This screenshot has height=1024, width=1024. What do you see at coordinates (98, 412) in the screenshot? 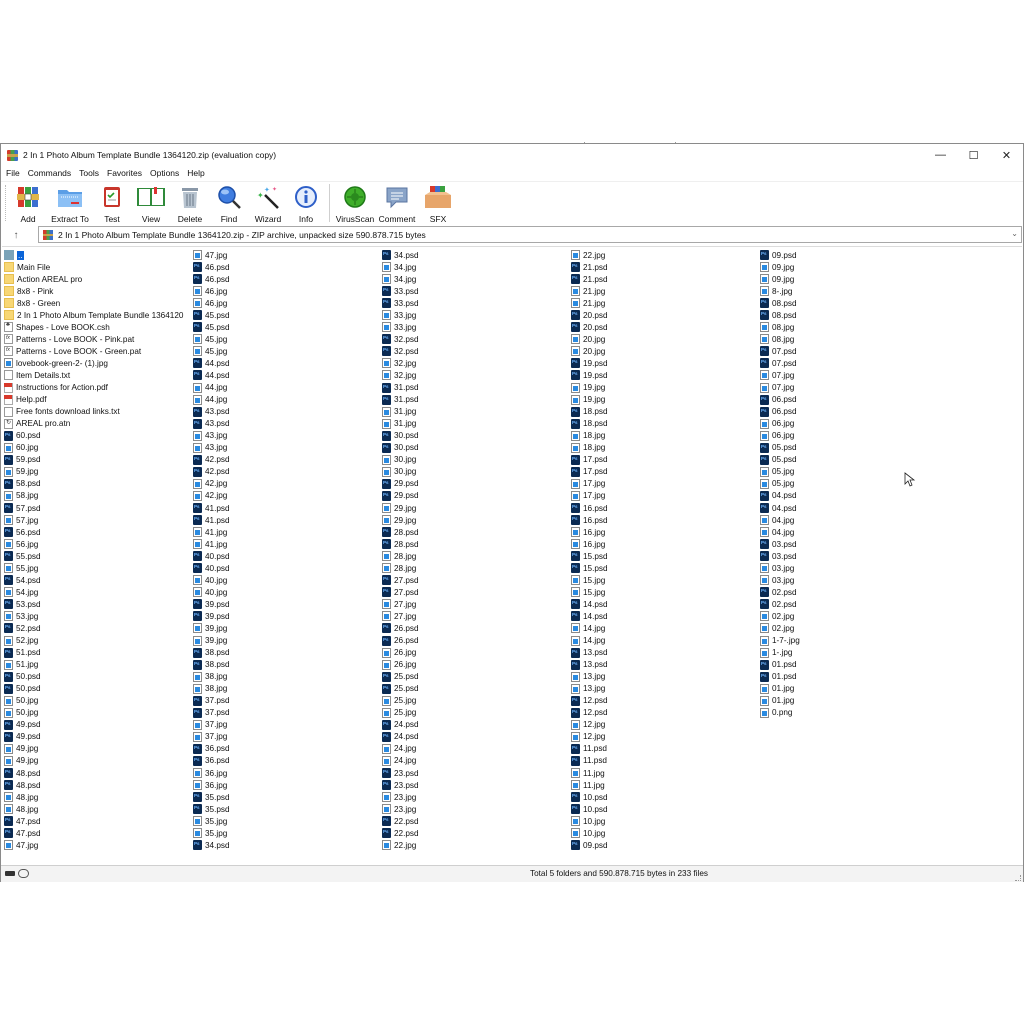
I see `file-item: Free fonts download links.txt` at bounding box center [98, 412].